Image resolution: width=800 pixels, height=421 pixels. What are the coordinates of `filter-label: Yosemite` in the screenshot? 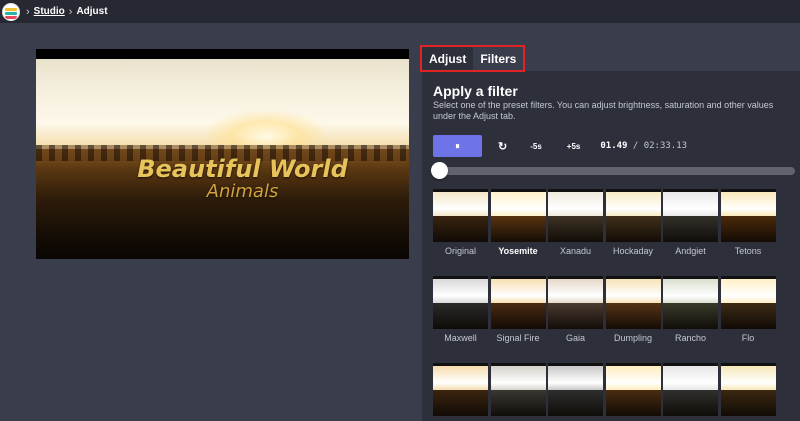 It's located at (518, 251).